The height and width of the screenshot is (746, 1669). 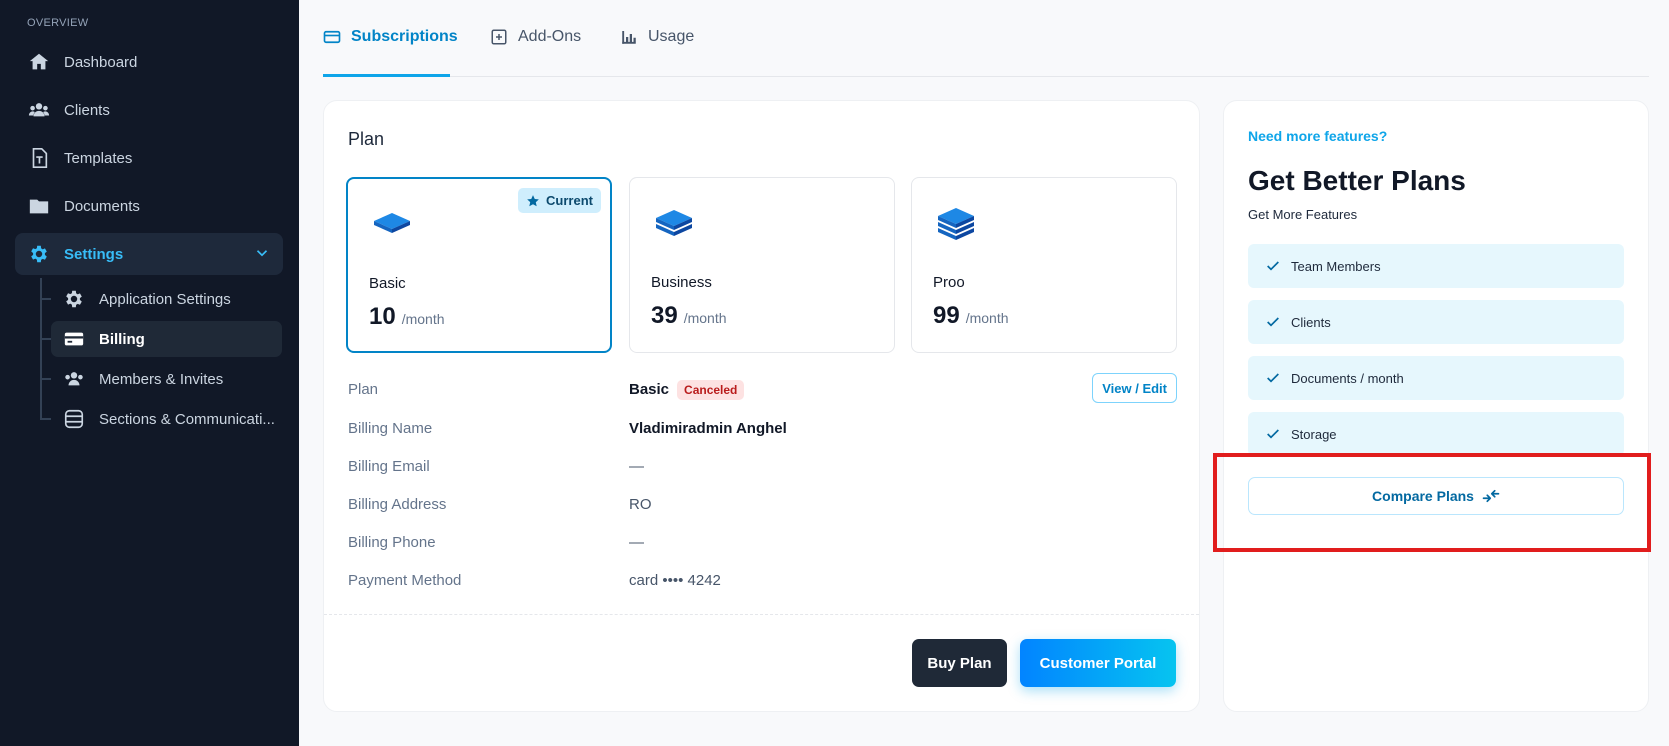 What do you see at coordinates (397, 504) in the screenshot?
I see `billing-address-label: Billing Address` at bounding box center [397, 504].